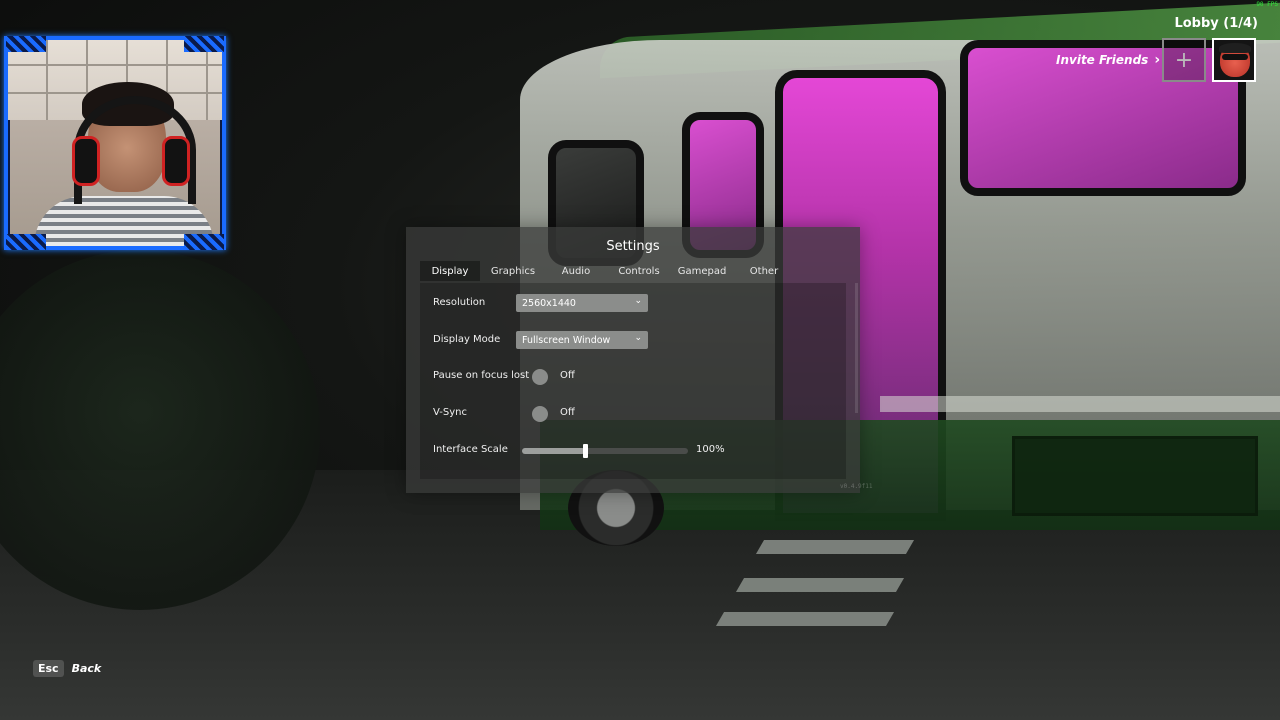  I want to click on pause-on-focus-state: Off, so click(567, 375).